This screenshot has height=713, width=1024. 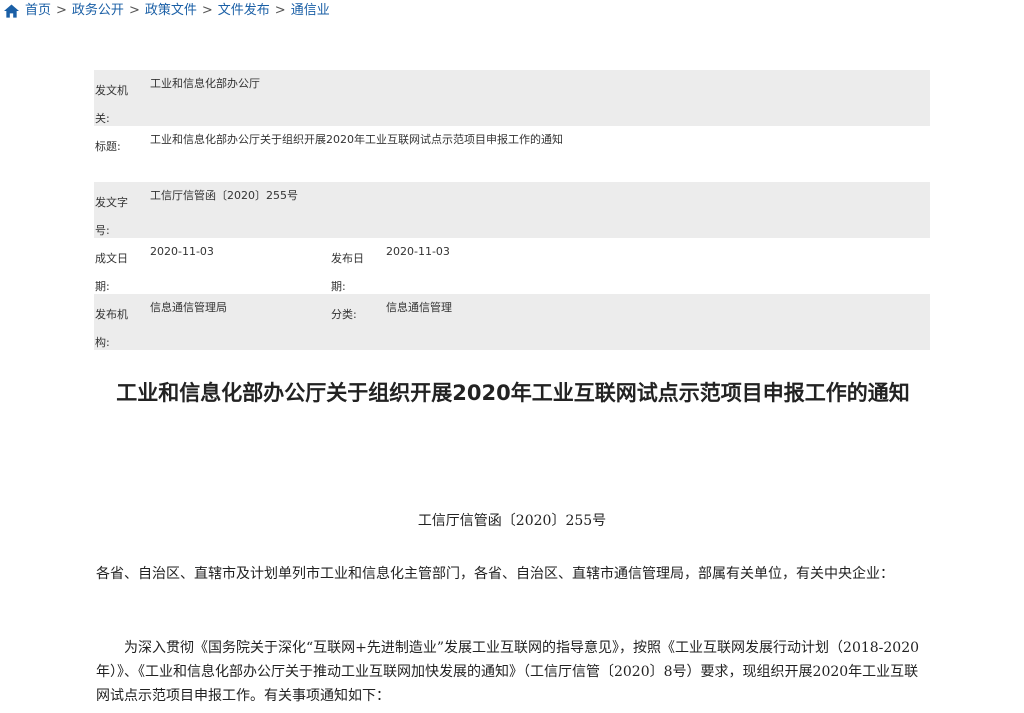 I want to click on issuer-value: 工业和信息化部办公厅, so click(x=205, y=83).